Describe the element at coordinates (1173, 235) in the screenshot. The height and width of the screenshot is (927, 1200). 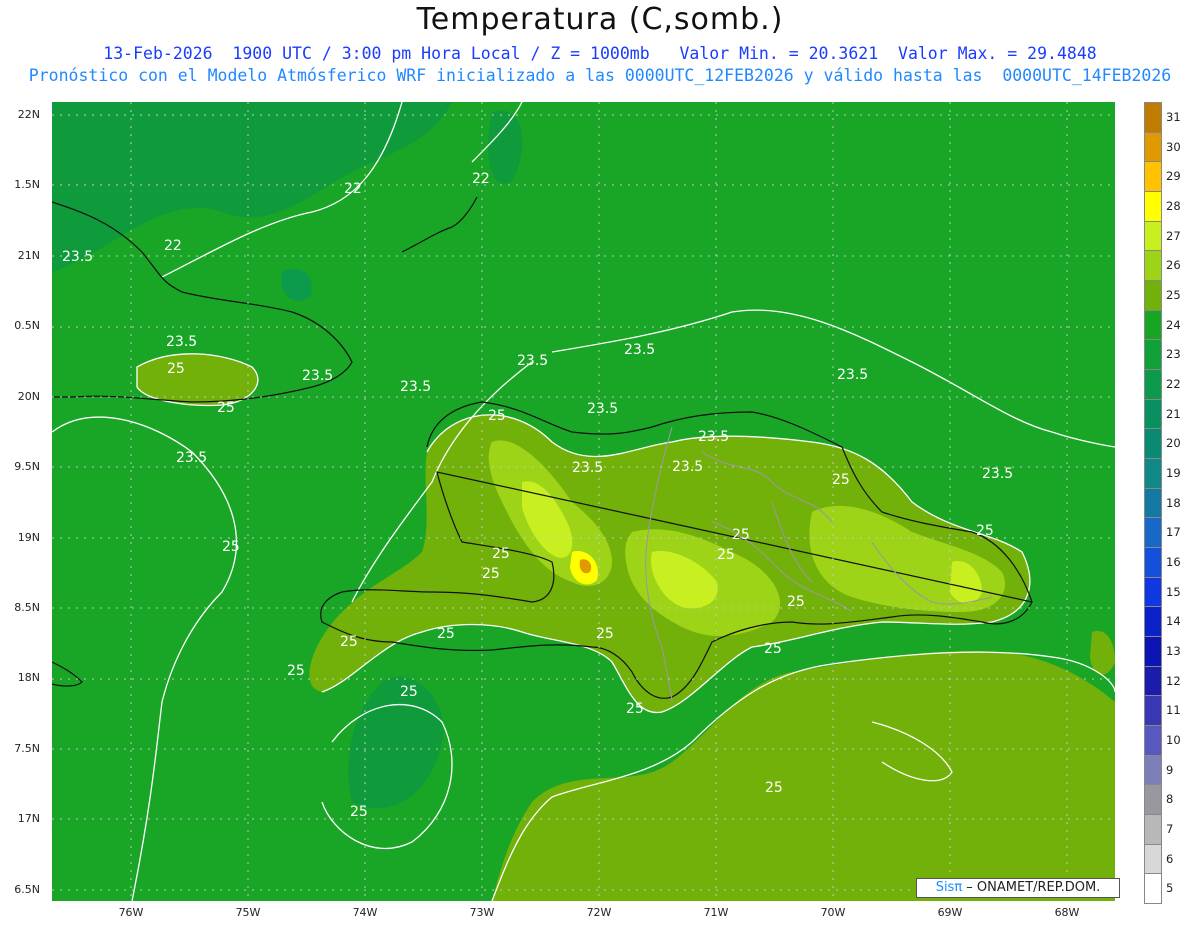
I see `colorbar-label: 27` at that location.